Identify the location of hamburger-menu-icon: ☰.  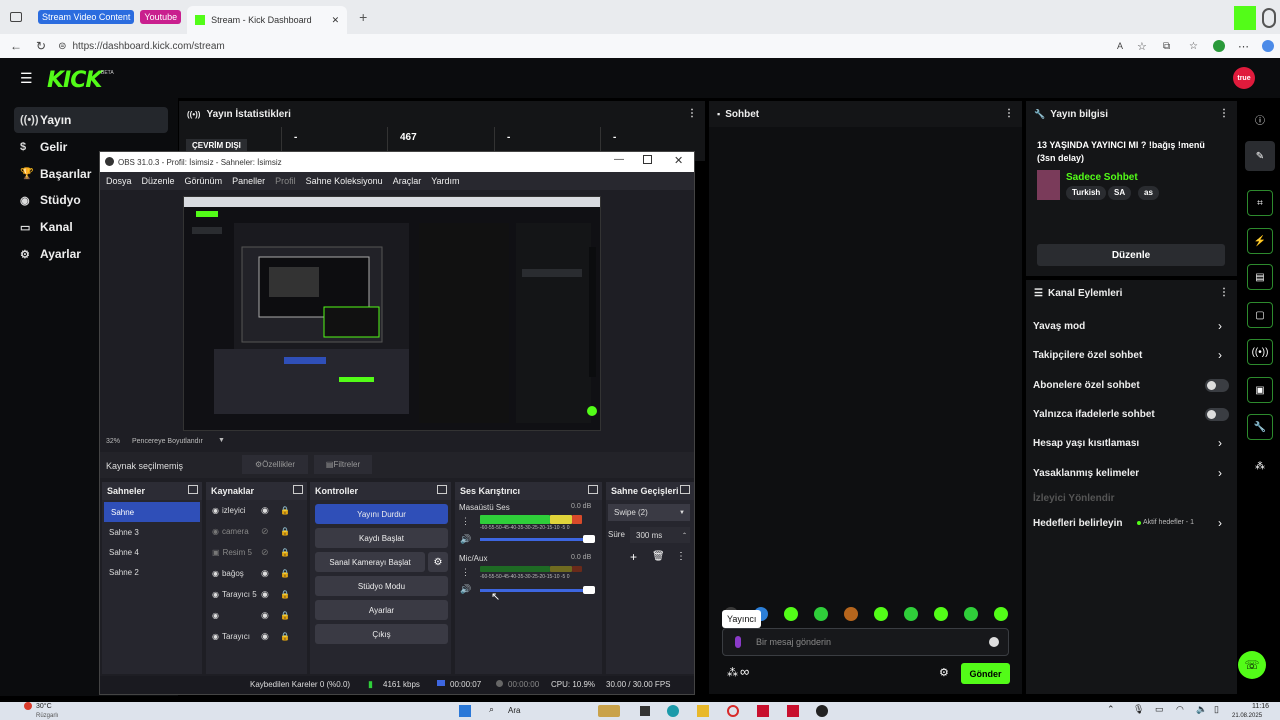
(26, 78).